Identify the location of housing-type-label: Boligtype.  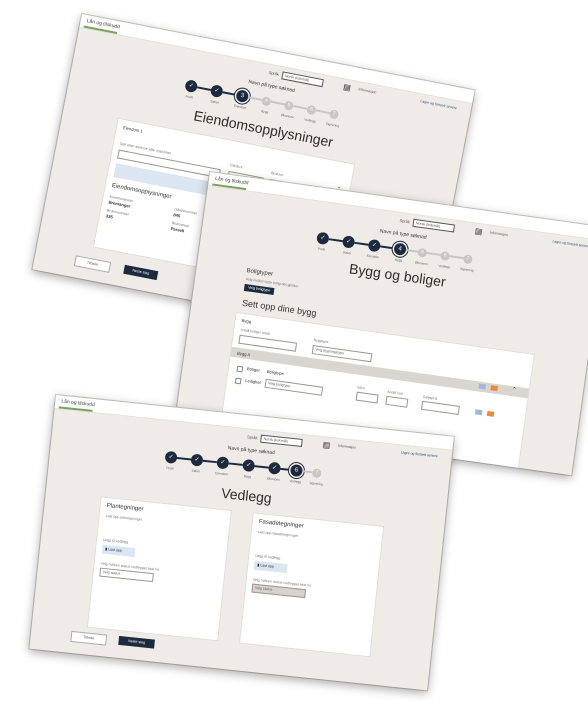
(275, 372).